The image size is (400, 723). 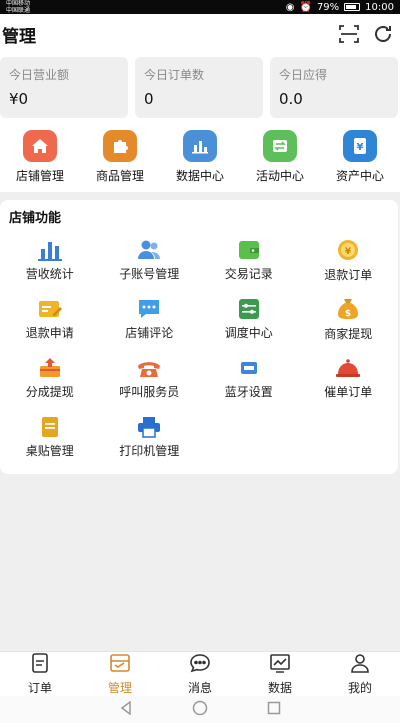 What do you see at coordinates (18, 10) in the screenshot?
I see `carrier-bottom: 中国联通` at bounding box center [18, 10].